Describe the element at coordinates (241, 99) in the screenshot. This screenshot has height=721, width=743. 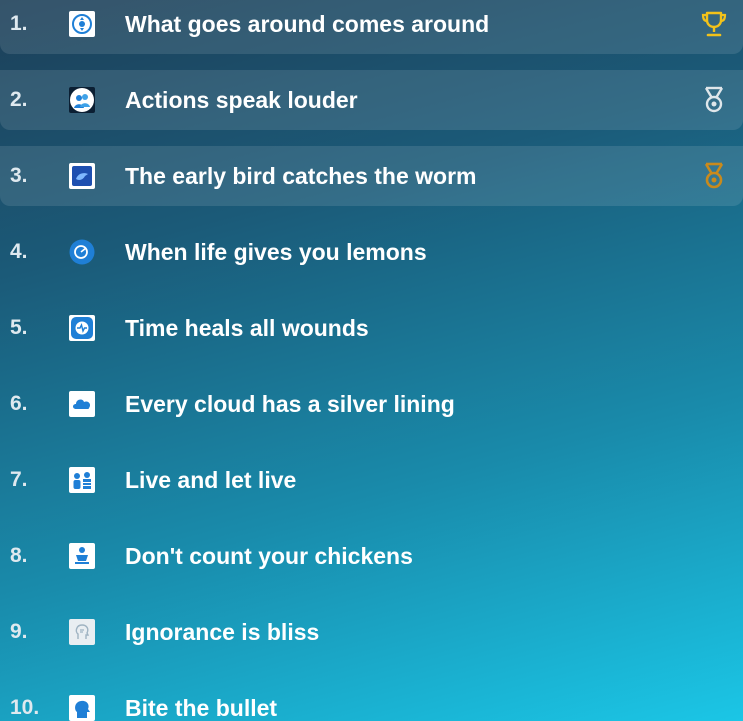
I see `item-title: Actions speak louder` at that location.